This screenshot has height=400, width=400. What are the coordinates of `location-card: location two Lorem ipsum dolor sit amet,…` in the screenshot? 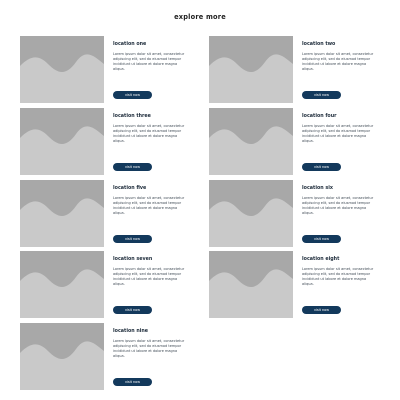 It's located at (294, 69).